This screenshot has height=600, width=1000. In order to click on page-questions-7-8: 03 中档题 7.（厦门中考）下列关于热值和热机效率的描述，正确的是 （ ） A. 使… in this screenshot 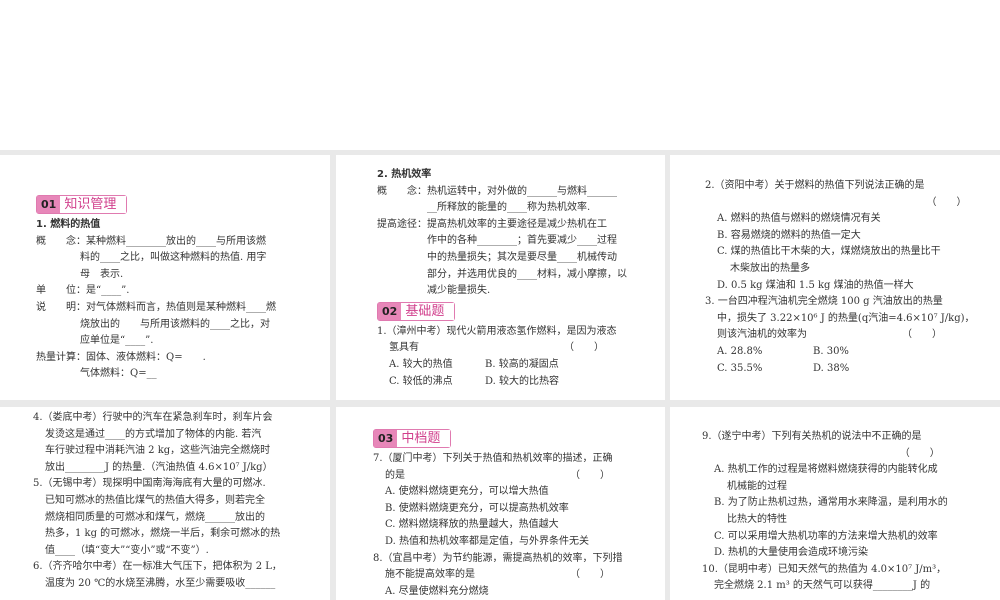, I will do `click(500, 503)`.